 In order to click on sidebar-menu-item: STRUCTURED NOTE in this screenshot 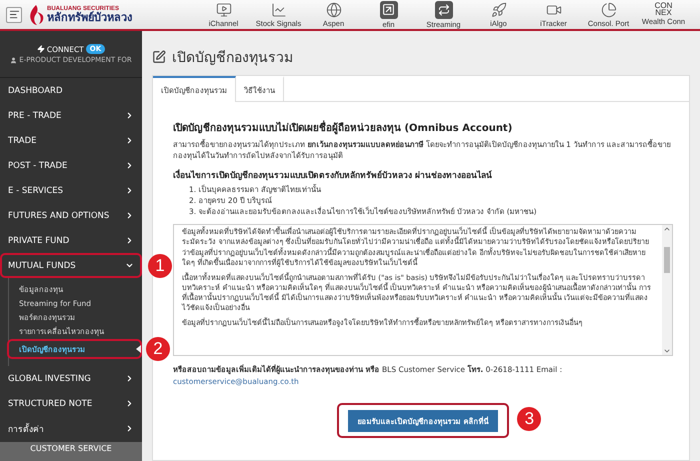, I will do `click(71, 403)`.